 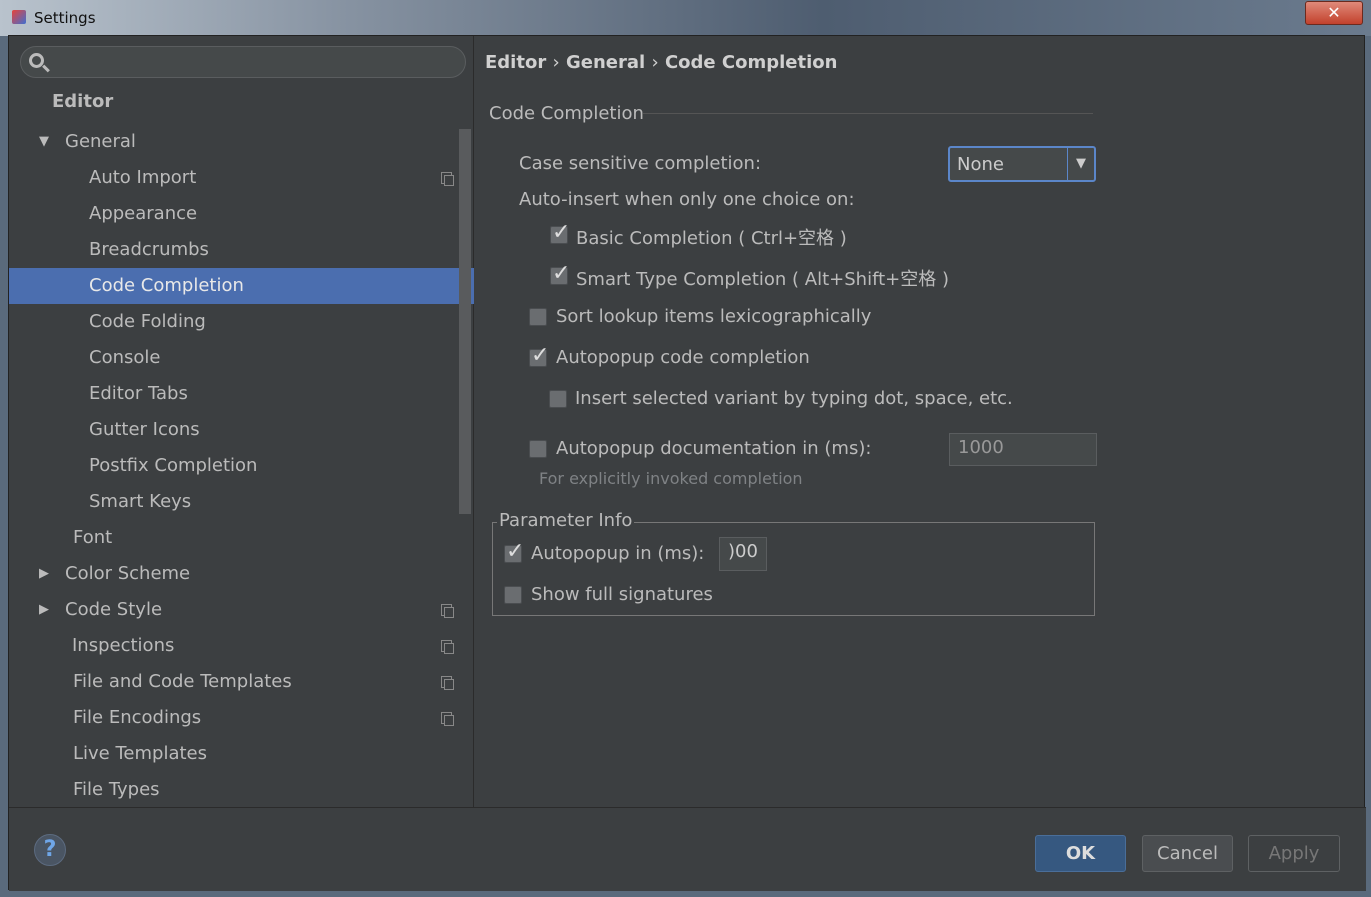 What do you see at coordinates (241, 214) in the screenshot?
I see `sidebar-item-appearance: Appearance` at bounding box center [241, 214].